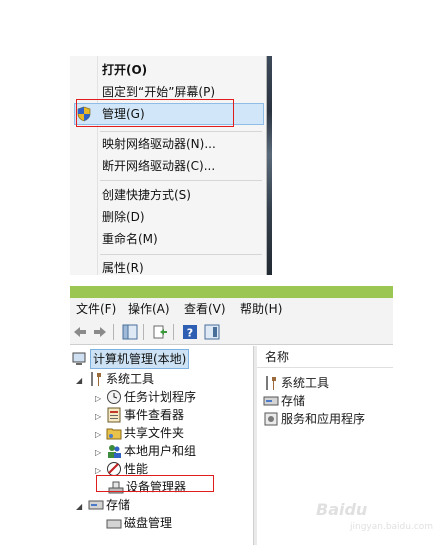 The image size is (434, 545). What do you see at coordinates (114, 524) in the screenshot?
I see `disk-management-icon` at bounding box center [114, 524].